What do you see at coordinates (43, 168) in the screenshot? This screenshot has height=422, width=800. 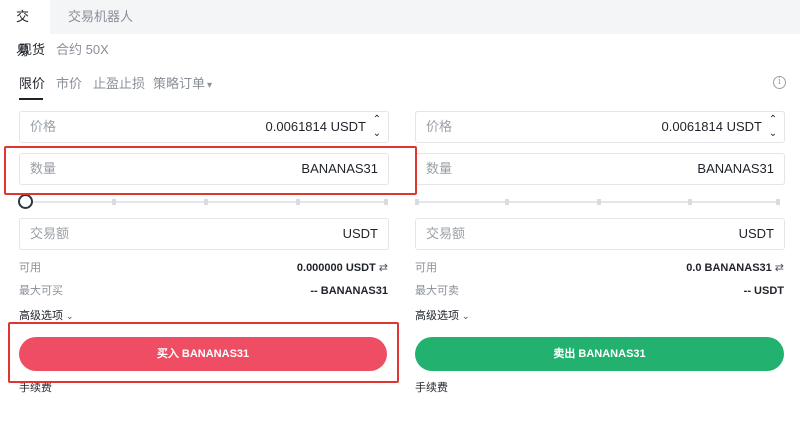 I see `buy-quantity-label: 数量` at bounding box center [43, 168].